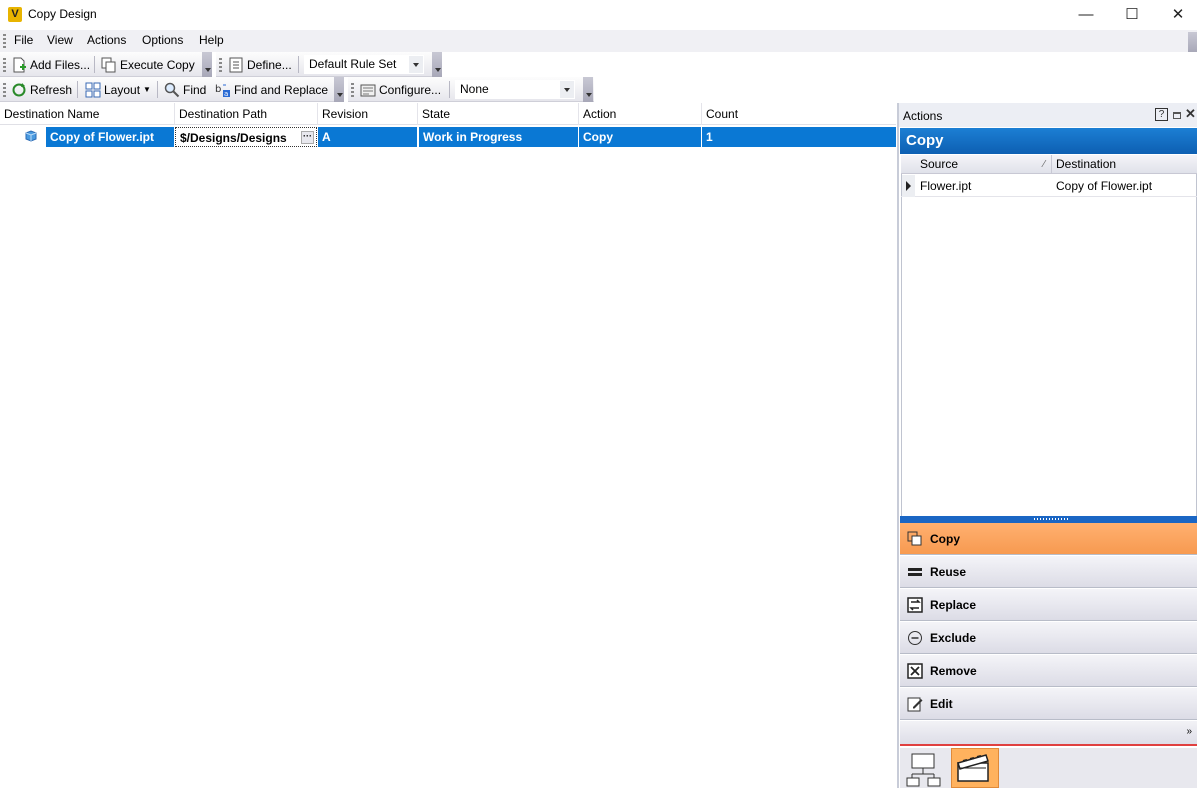 This screenshot has height=791, width=1197. I want to click on help-icon: ?, so click(1161, 114).